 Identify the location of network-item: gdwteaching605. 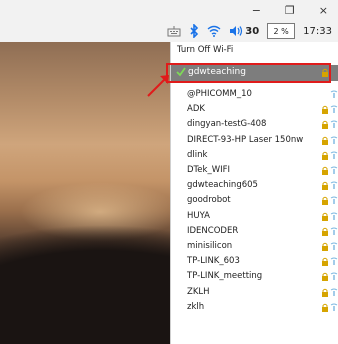
(254, 185).